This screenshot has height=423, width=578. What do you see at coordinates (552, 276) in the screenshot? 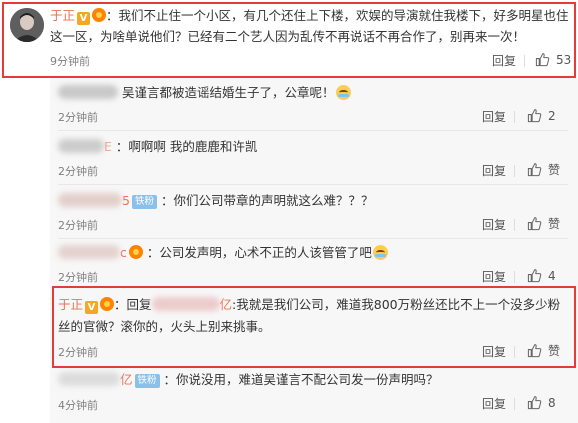
I see `like-count: 4` at bounding box center [552, 276].